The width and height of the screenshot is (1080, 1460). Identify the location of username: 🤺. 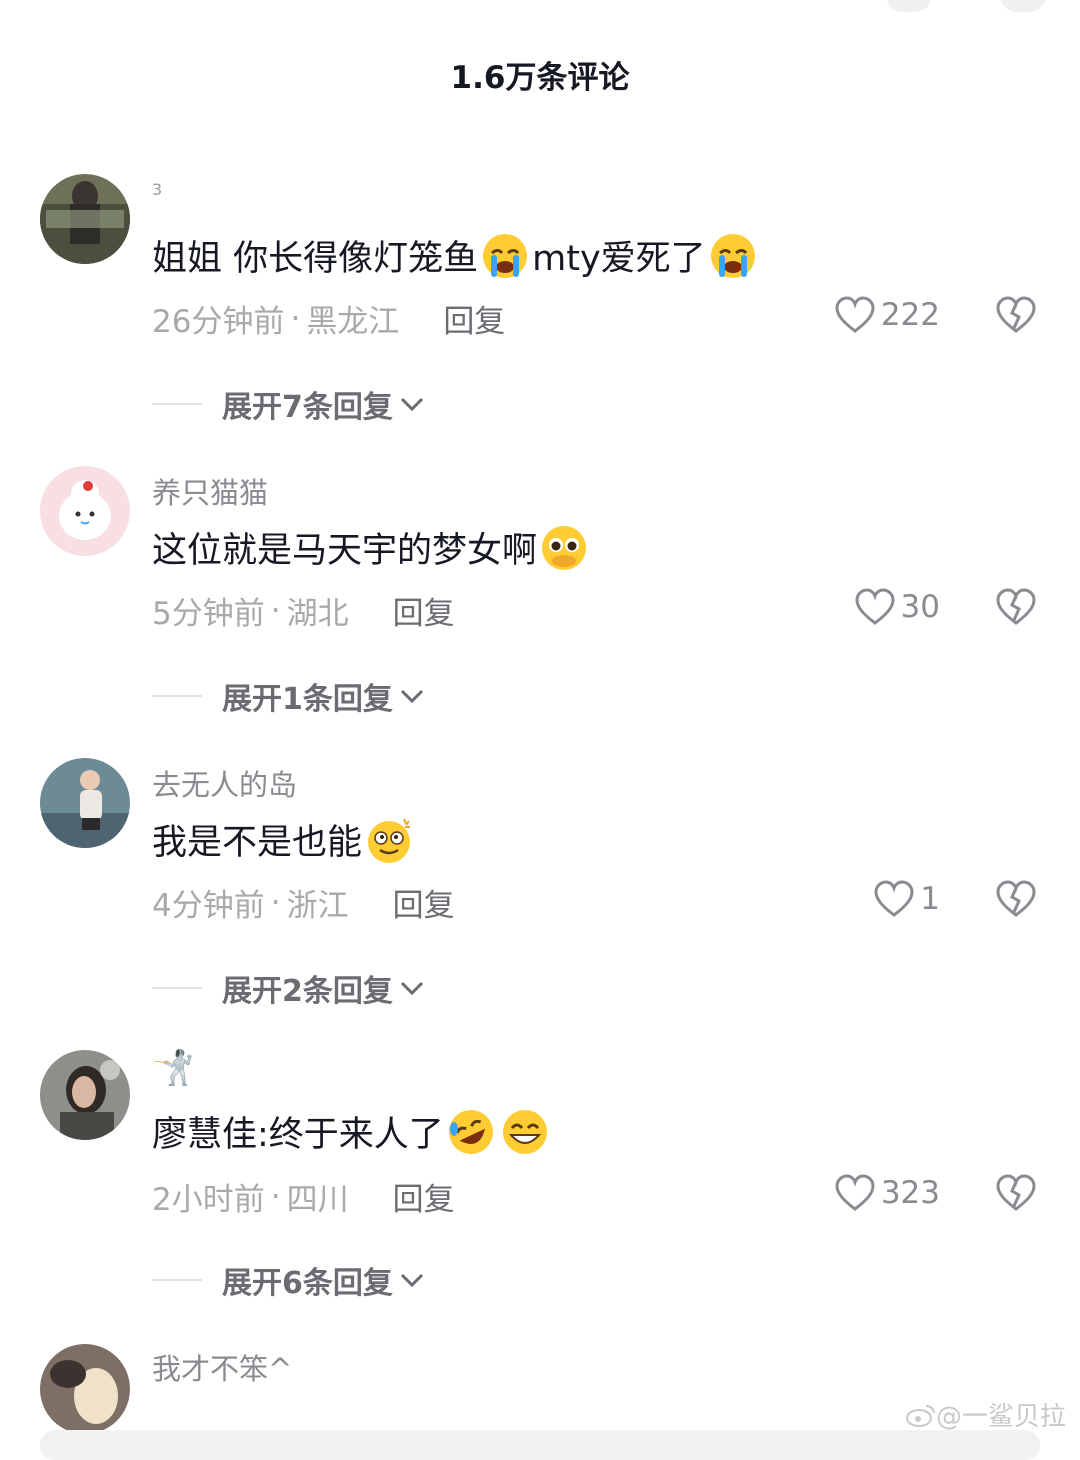
(173, 1068).